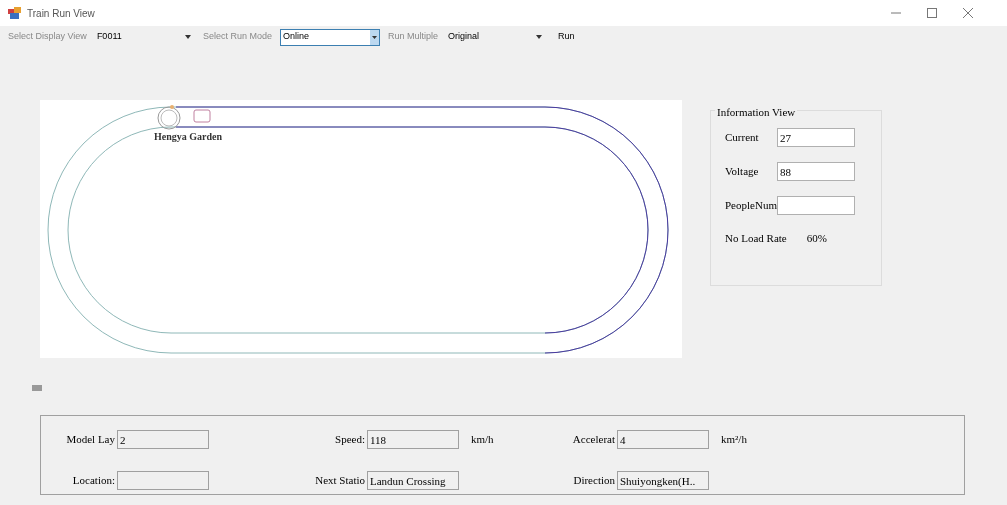 The width and height of the screenshot is (1007, 505). Describe the element at coordinates (188, 137) in the screenshot. I see `station-label: Hengya Garden` at that location.